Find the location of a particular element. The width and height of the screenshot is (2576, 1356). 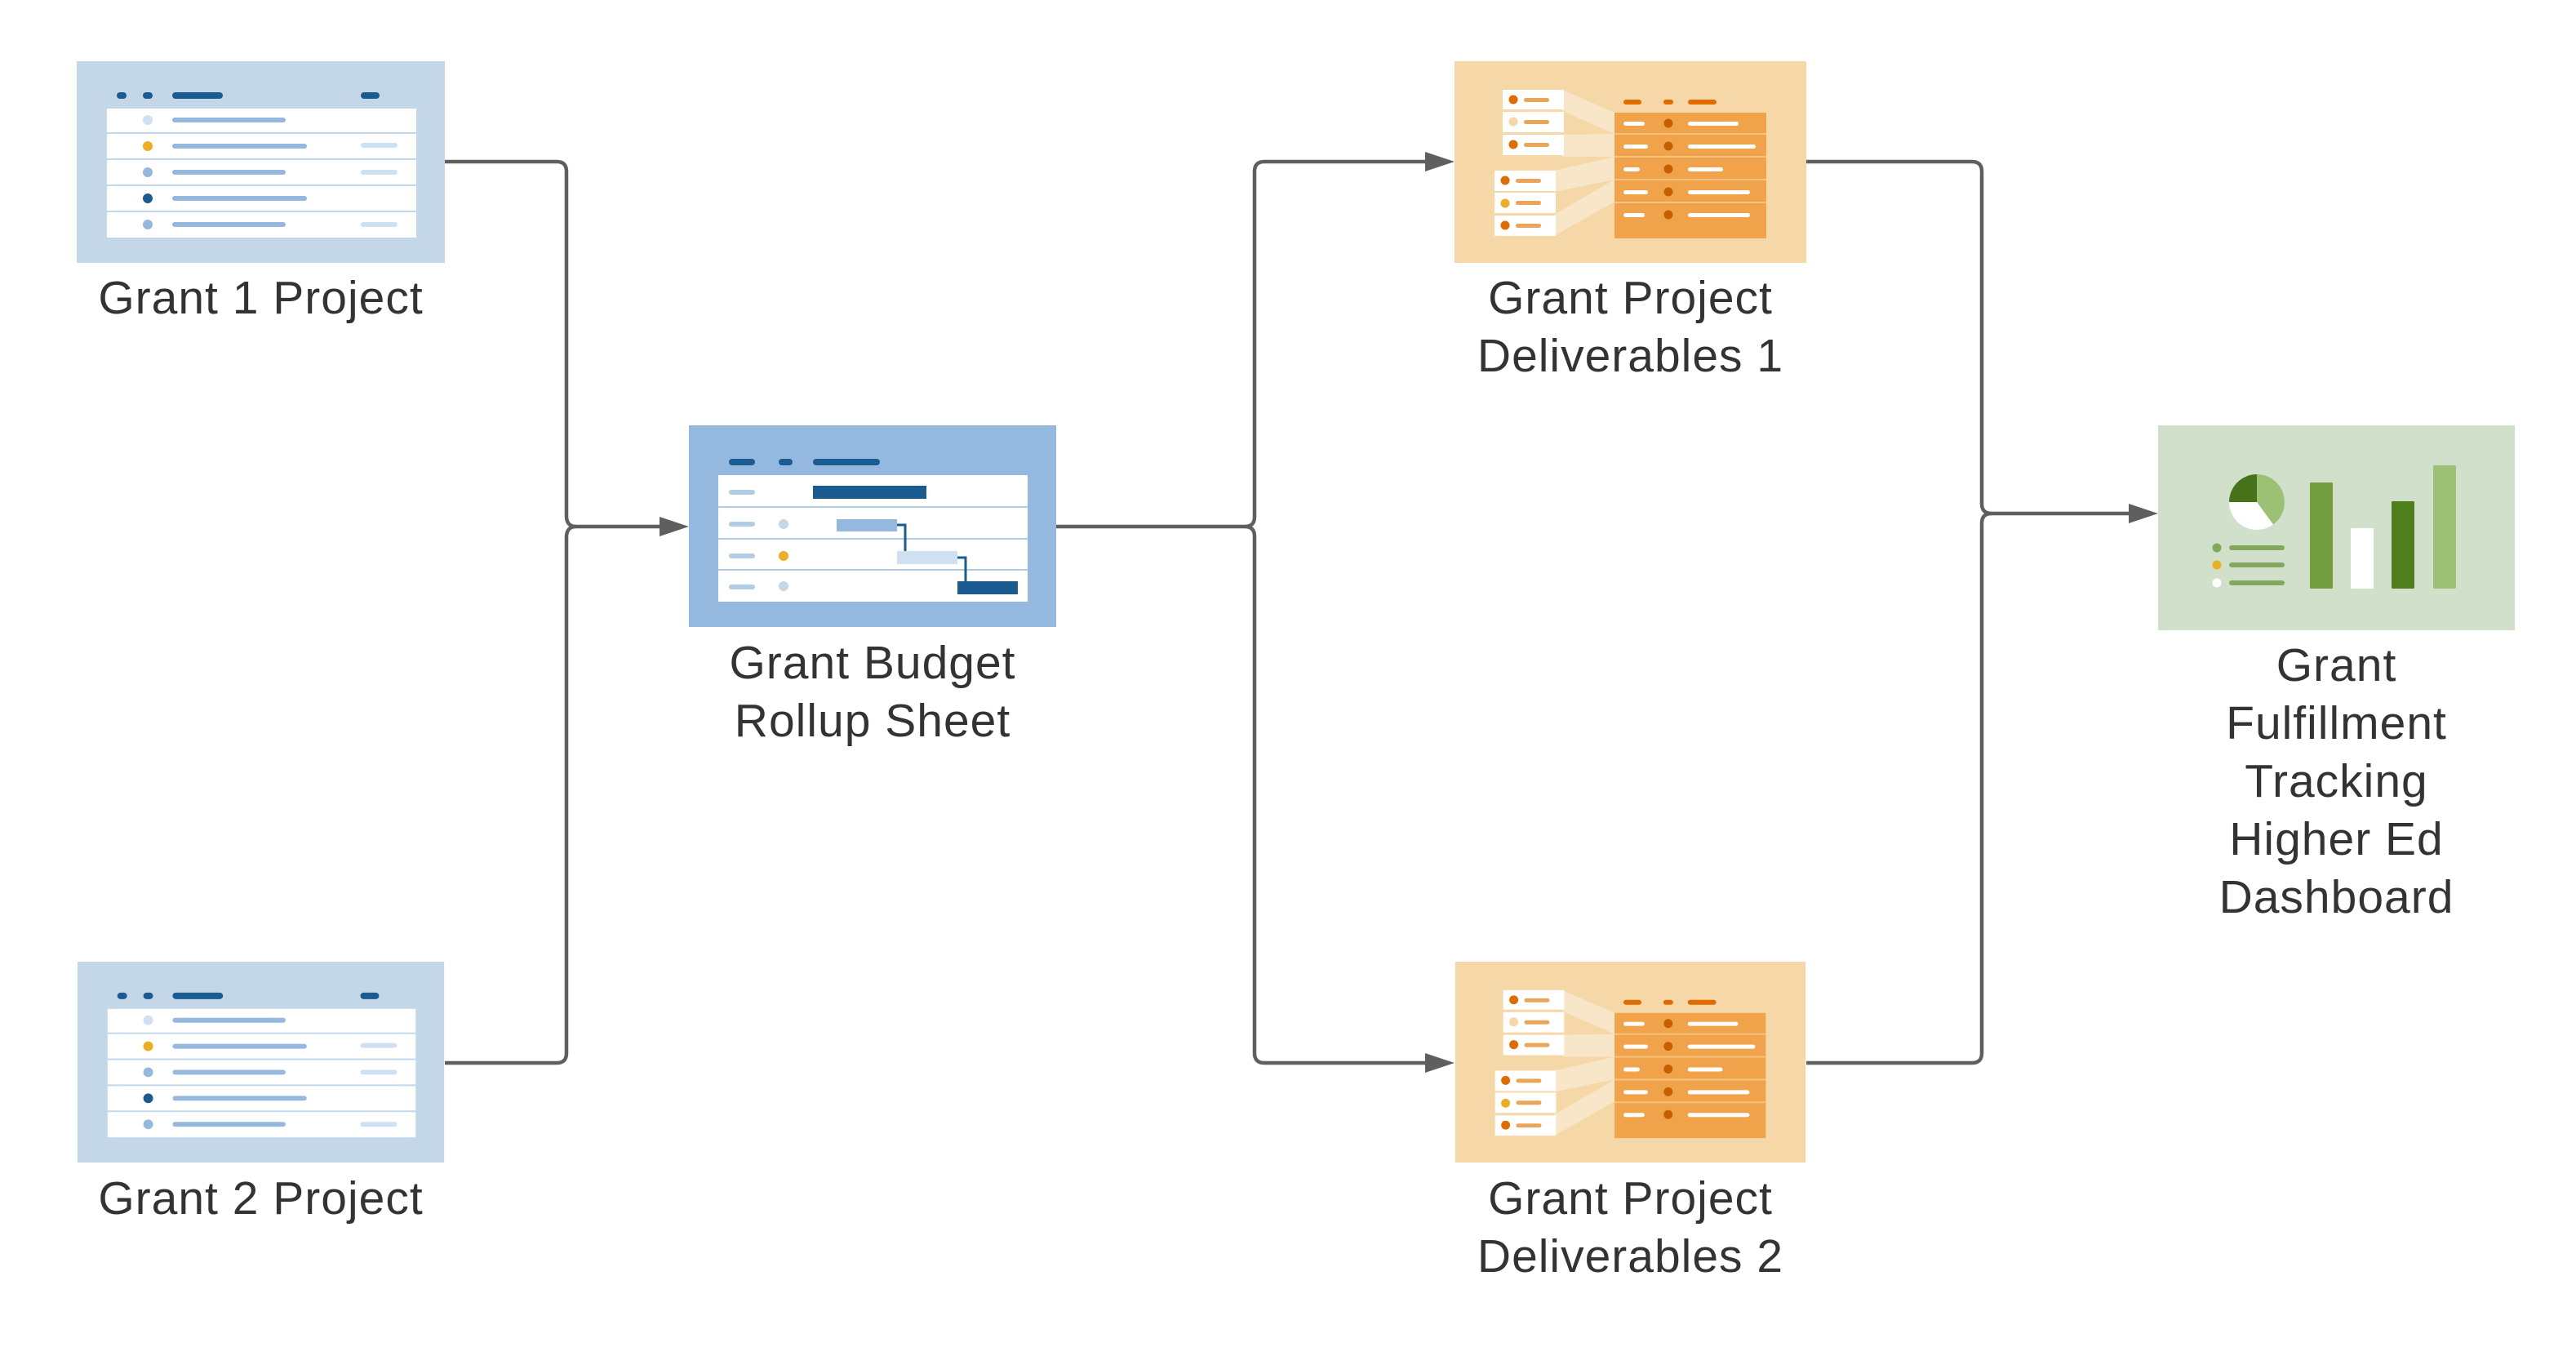

node-label-line: Deliverables 1 is located at coordinates (1630, 356).